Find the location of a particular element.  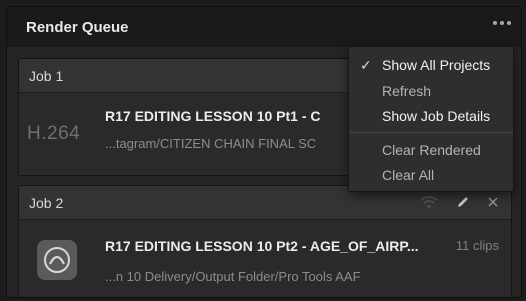

job-label: Job 1 is located at coordinates (46, 76).